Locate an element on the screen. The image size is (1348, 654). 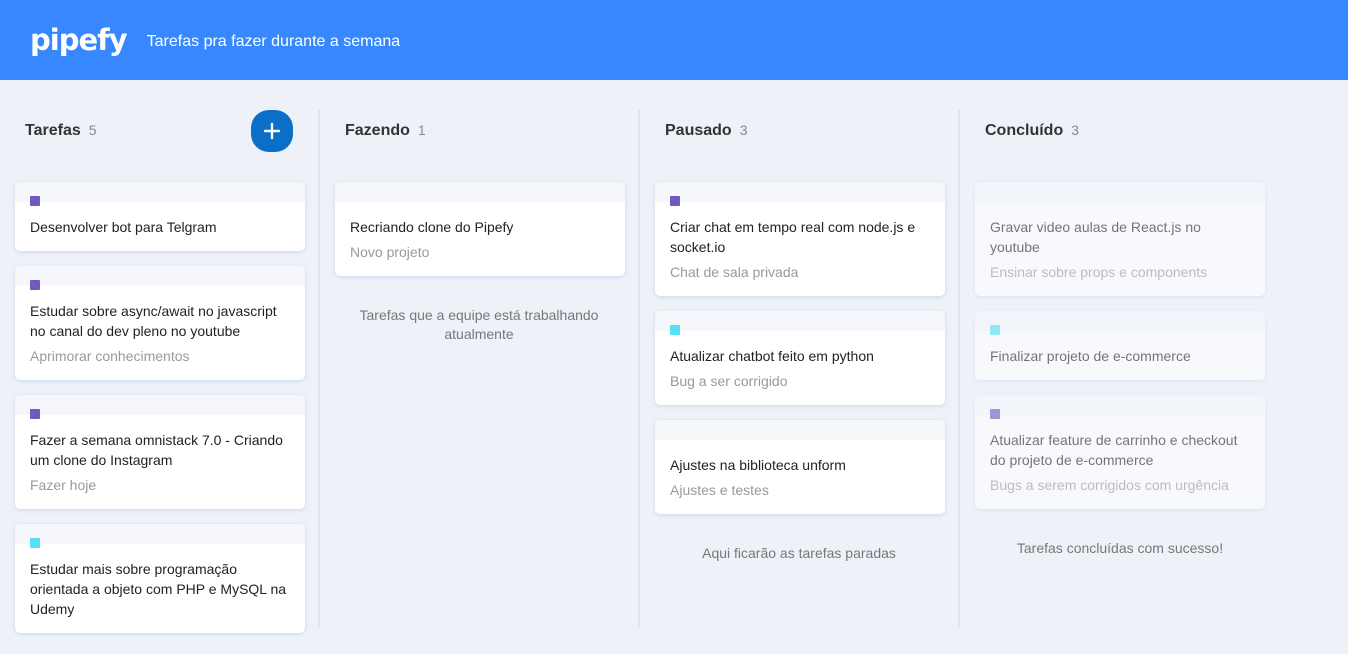
task-card: Finalizar projeto de e-commerce is located at coordinates (1120, 345).